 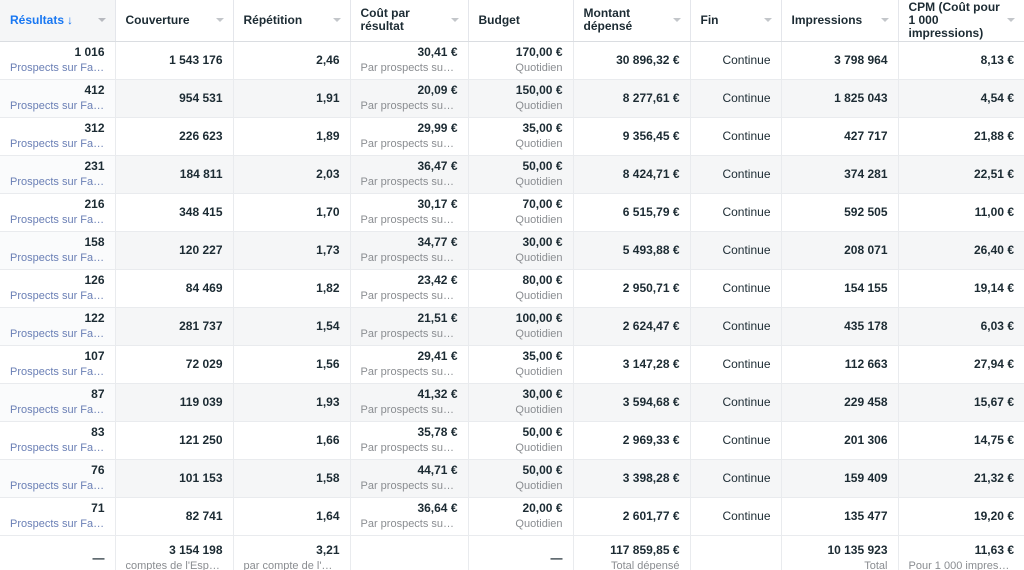 What do you see at coordinates (736, 21) in the screenshot?
I see `column-header-end: Fin` at bounding box center [736, 21].